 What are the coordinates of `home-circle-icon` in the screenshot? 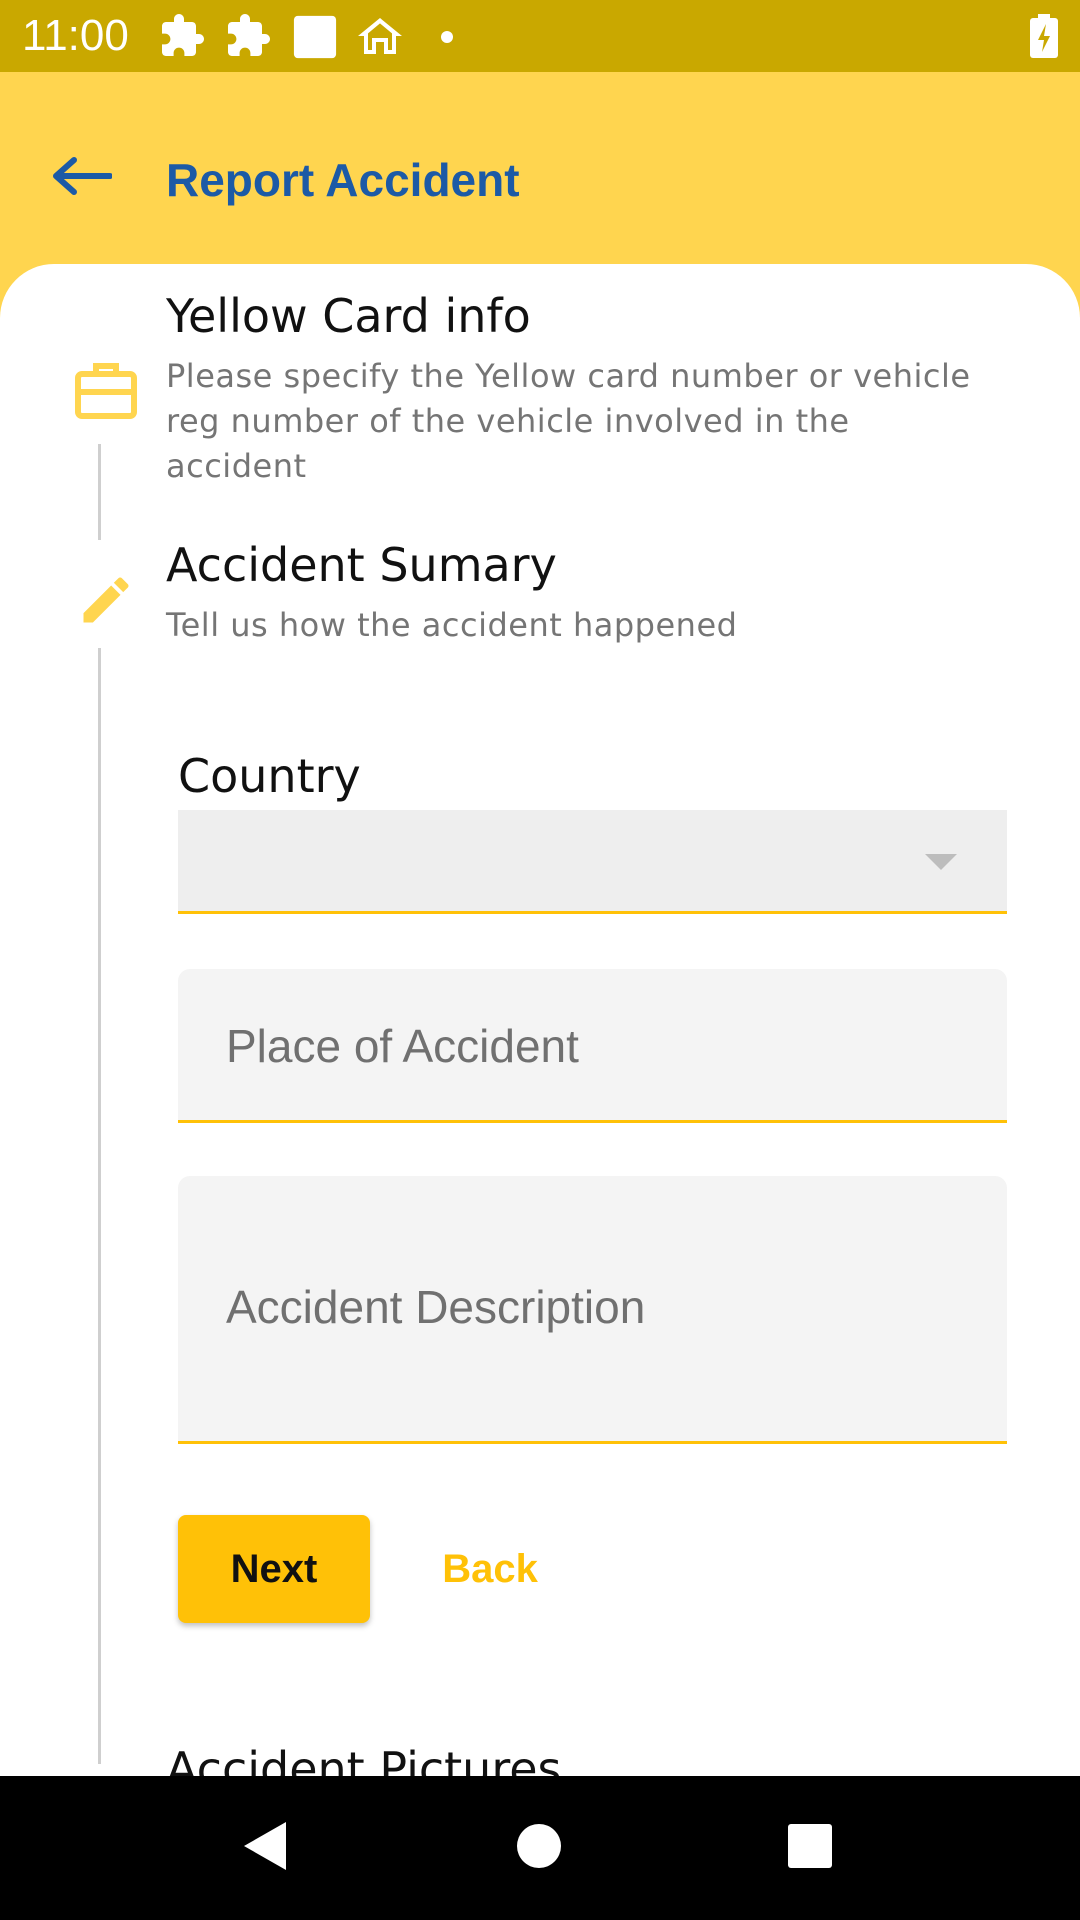 It's located at (539, 1848).